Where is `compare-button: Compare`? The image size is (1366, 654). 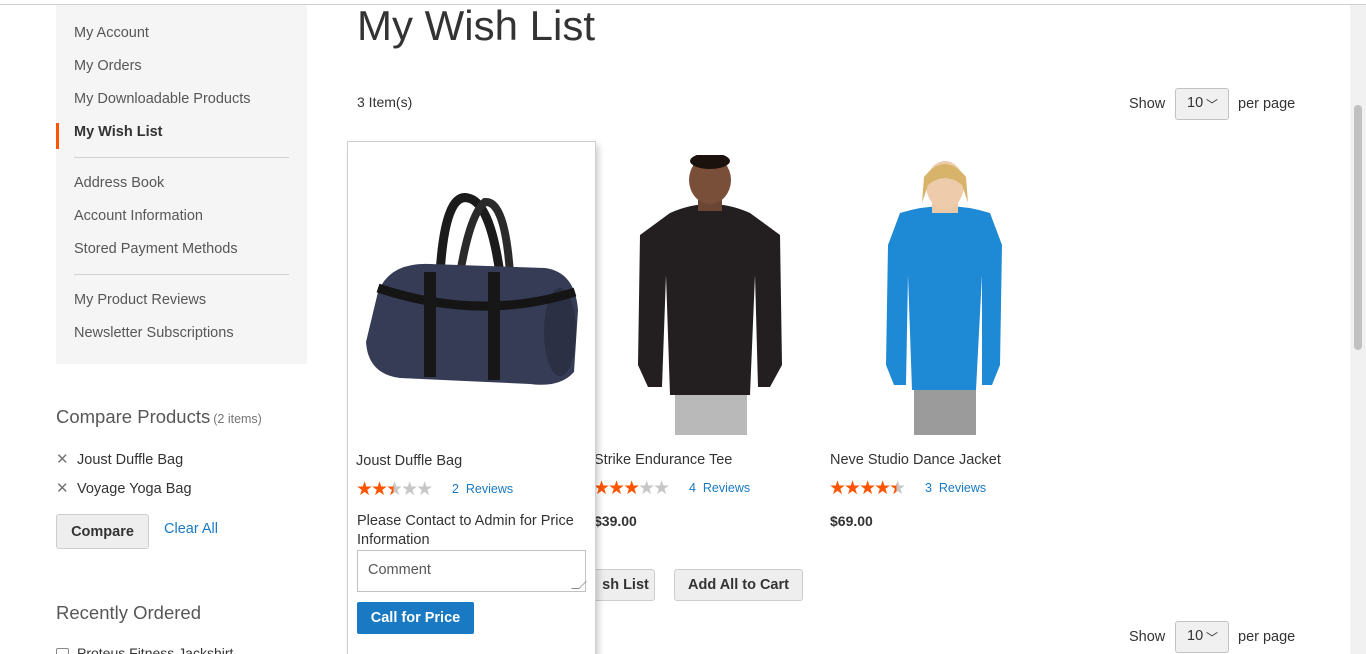 compare-button: Compare is located at coordinates (102, 531).